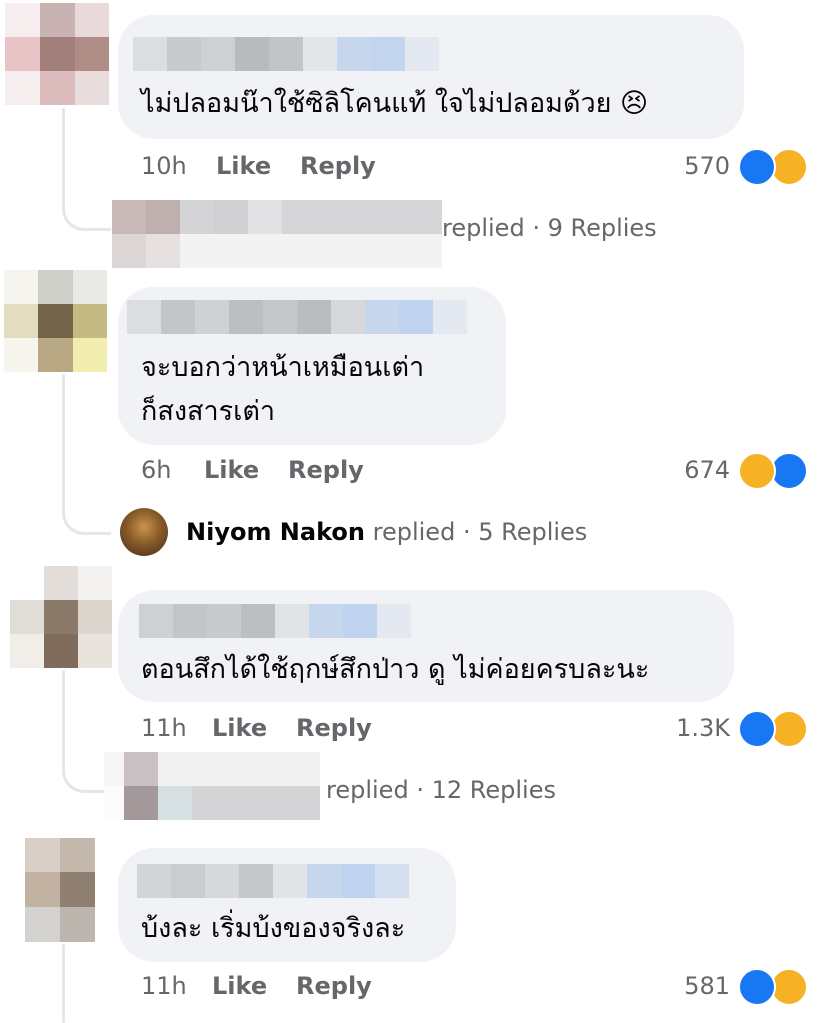 The height and width of the screenshot is (1023, 828). Describe the element at coordinates (685, 166) in the screenshot. I see `reaction-count: 570` at that location.